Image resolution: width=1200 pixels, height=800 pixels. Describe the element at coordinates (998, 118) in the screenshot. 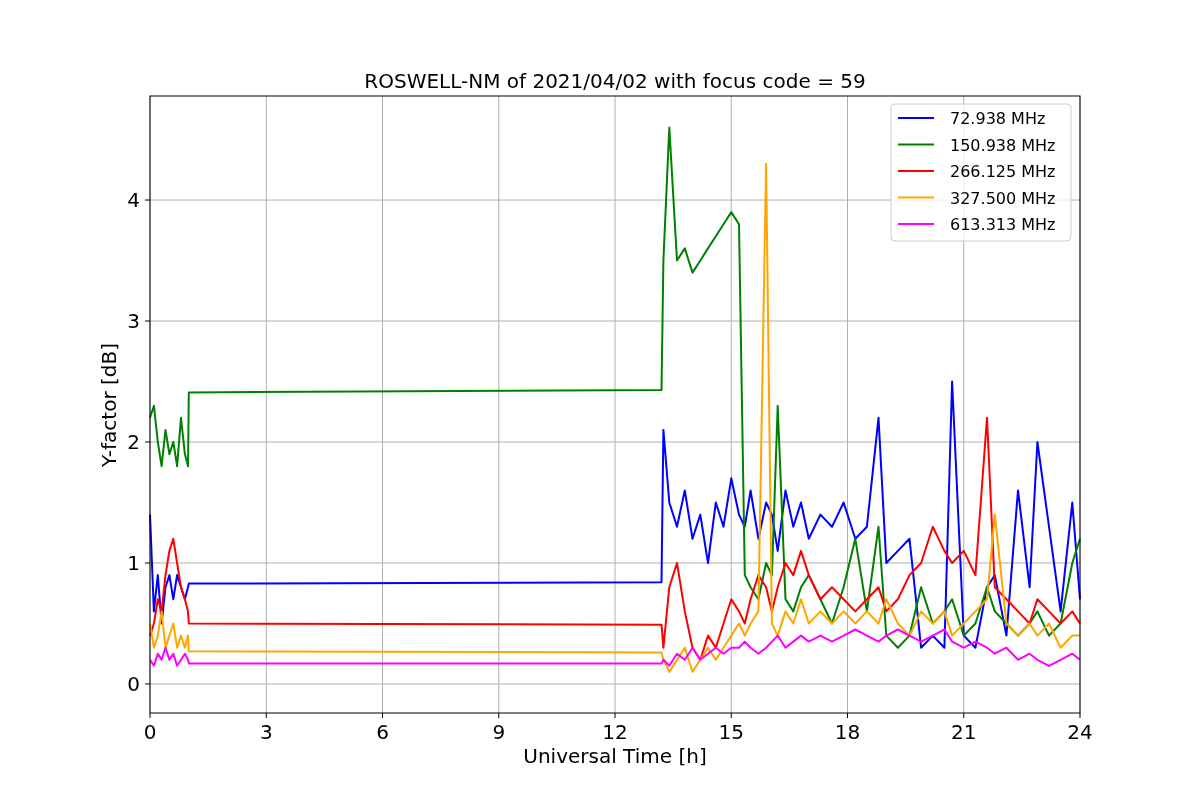

I see `legend-label: 72.938 MHz` at that location.